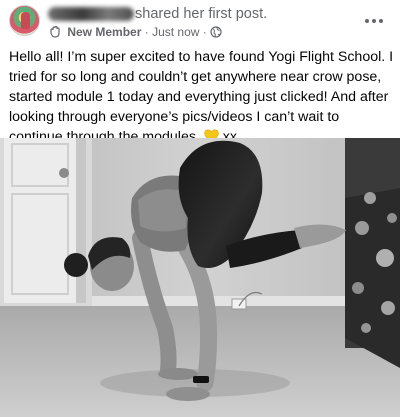  What do you see at coordinates (91, 14) in the screenshot?
I see `author-name-redacted` at bounding box center [91, 14].